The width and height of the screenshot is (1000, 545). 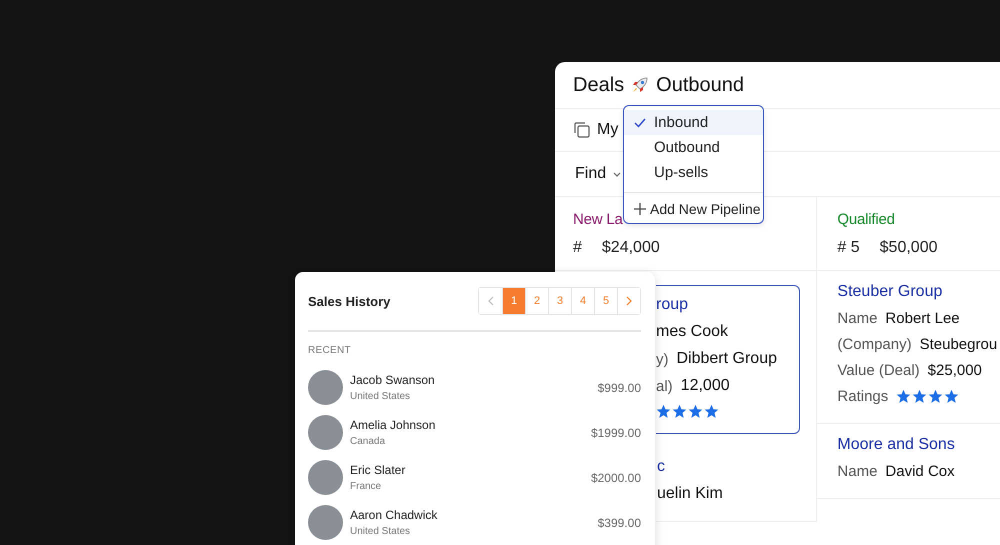 I want to click on deal-card: roup mes Cook y) Dibbert Group al) 12,000, so click(x=728, y=359).